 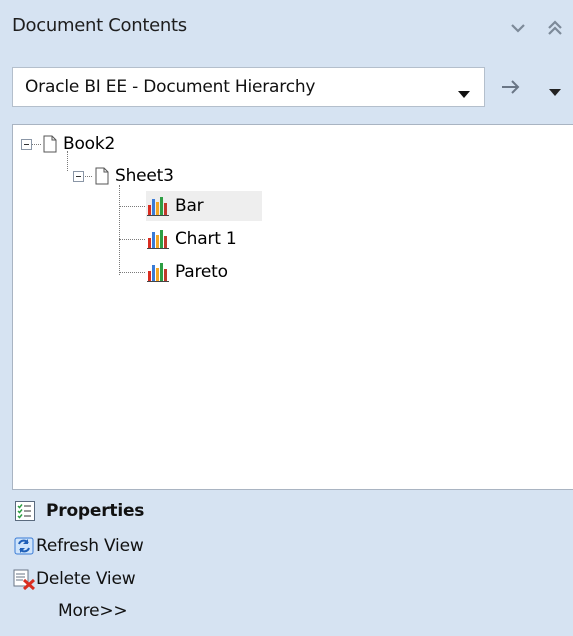 I want to click on collapse-sheet3-toggle, so click(x=78, y=176).